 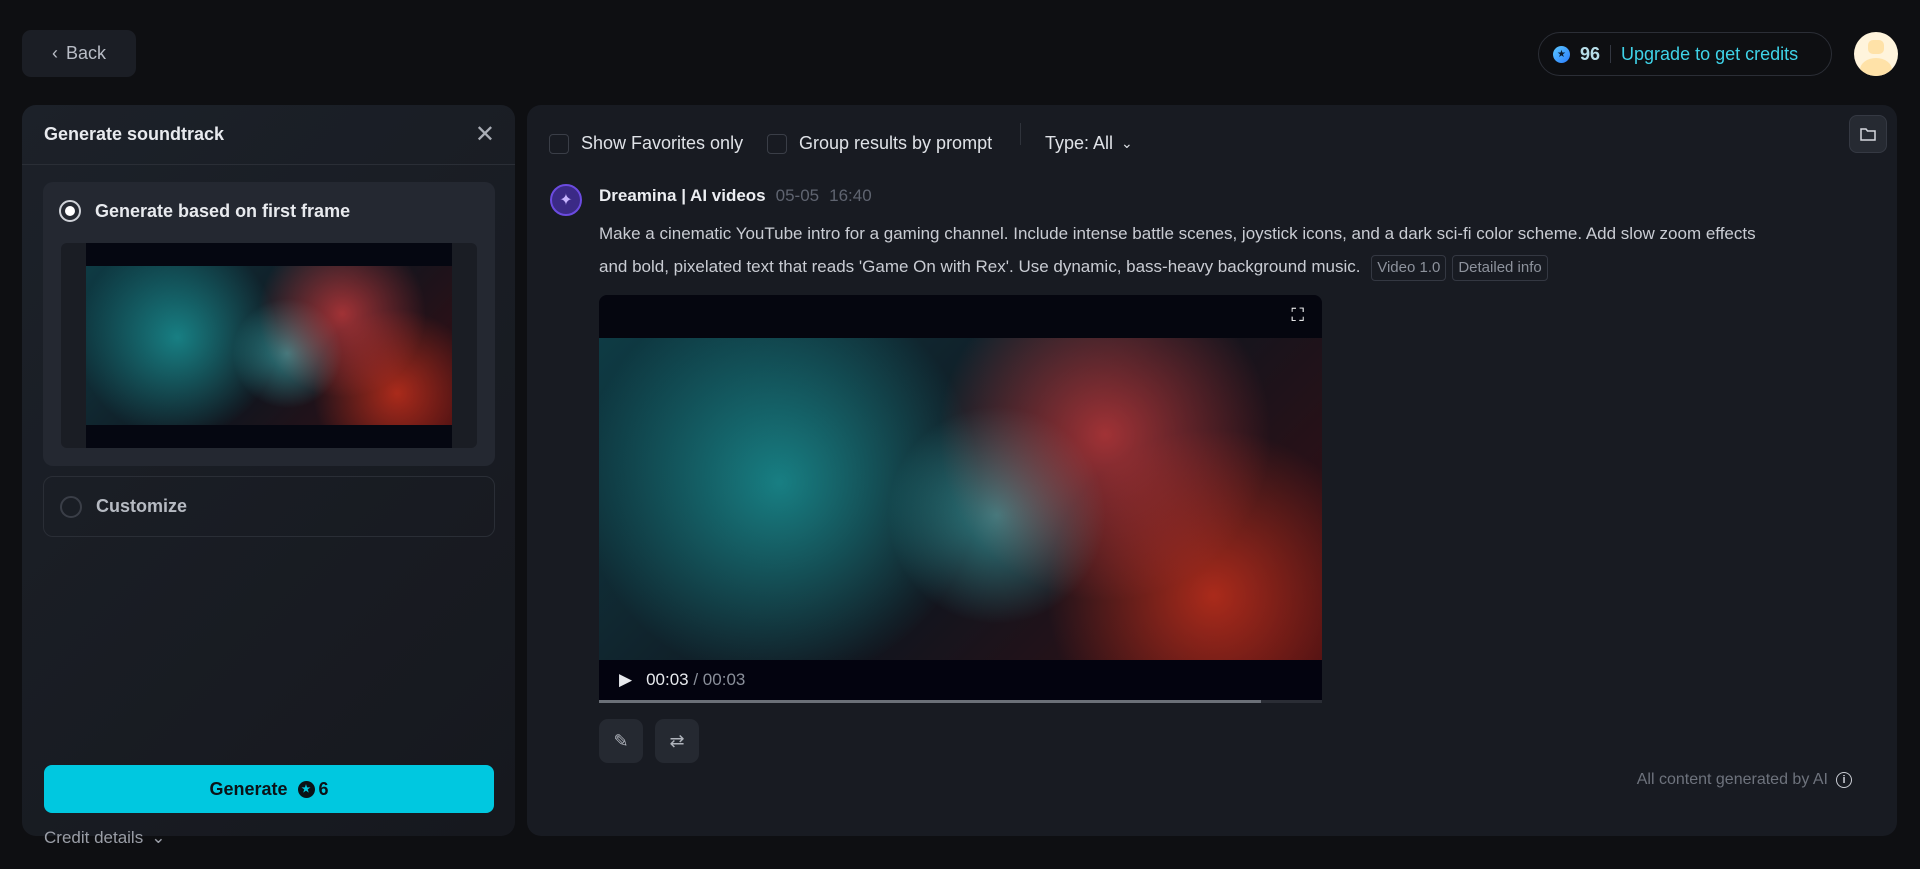 I want to click on folder-icon, so click(x=1868, y=134).